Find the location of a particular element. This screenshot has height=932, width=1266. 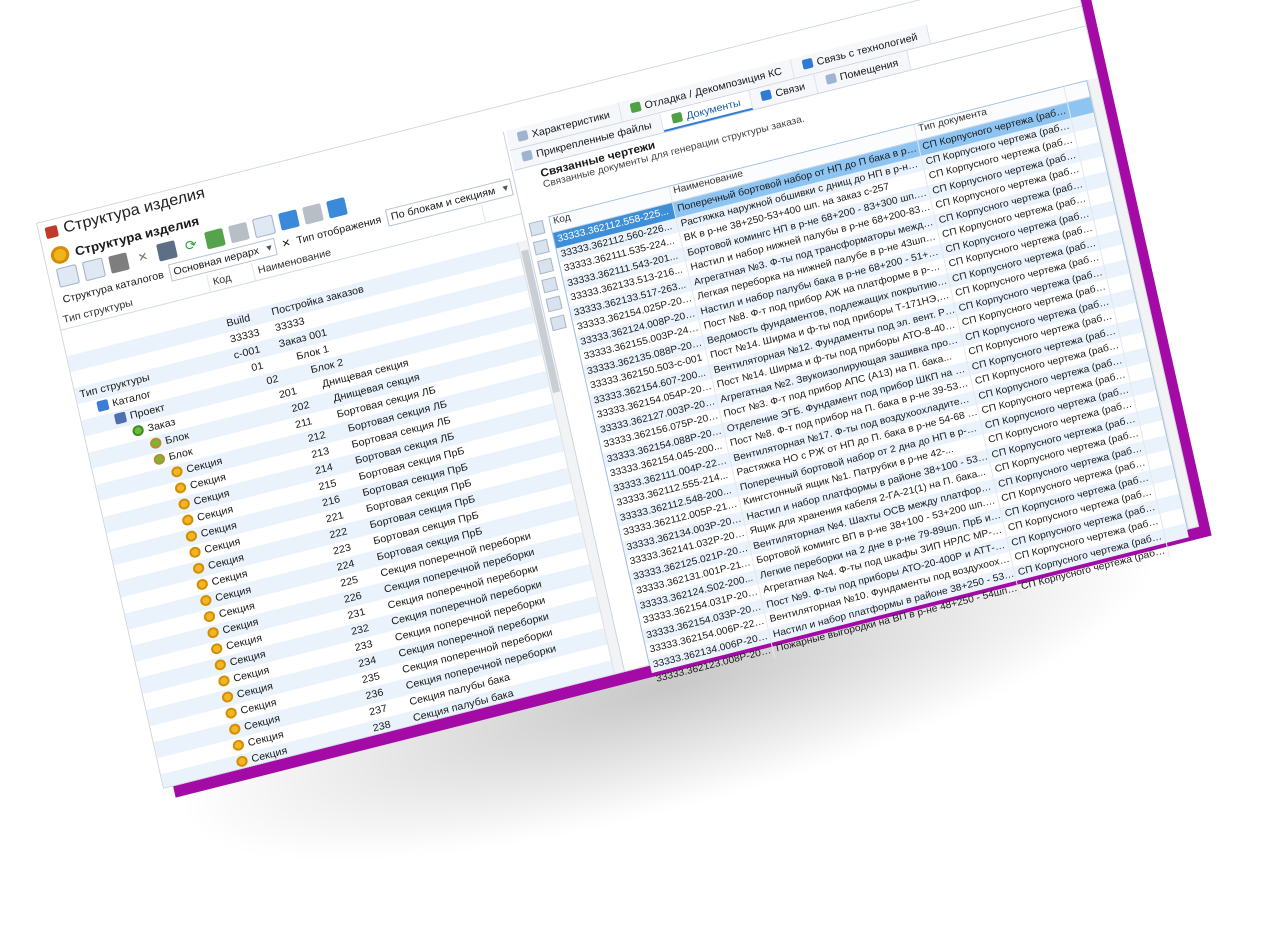

order-icon is located at coordinates (138, 431).